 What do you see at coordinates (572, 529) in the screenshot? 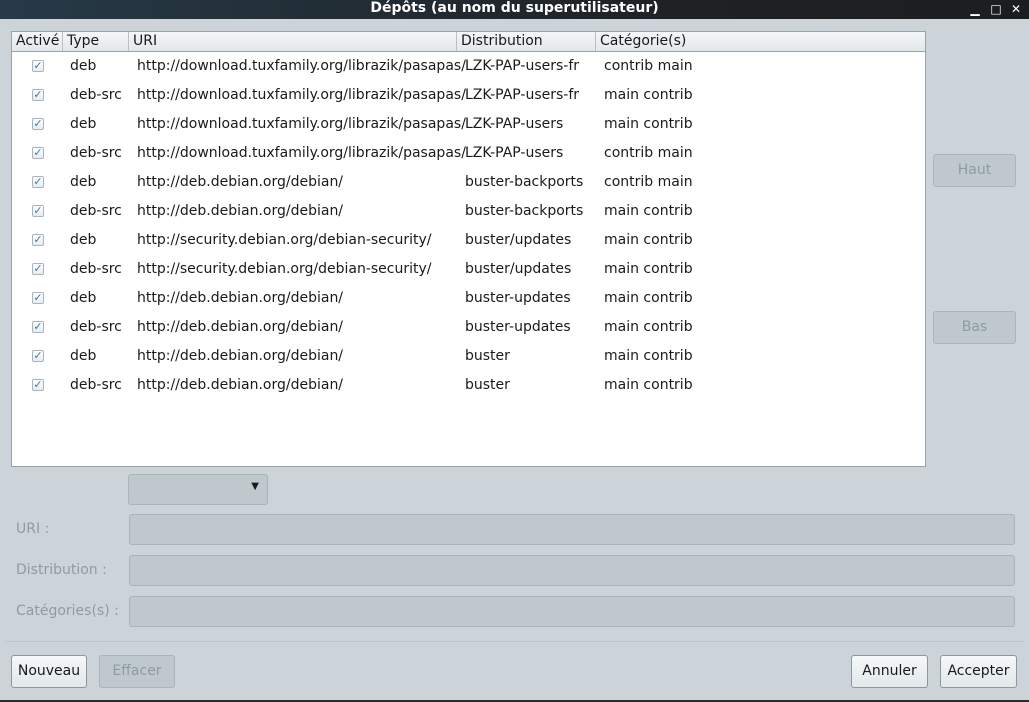
I see `uri-input` at bounding box center [572, 529].